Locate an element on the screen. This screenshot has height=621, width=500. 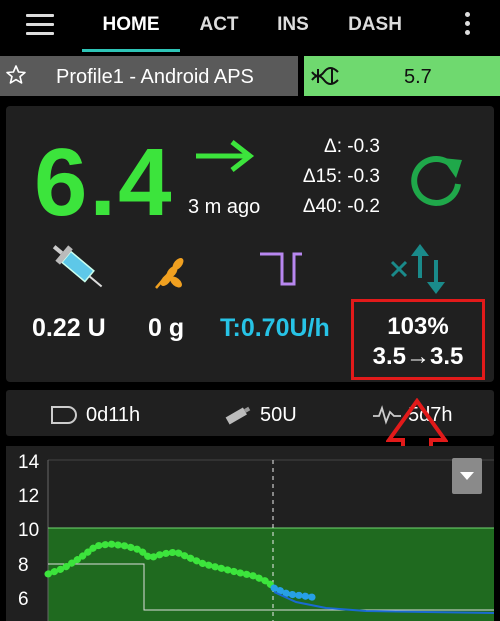
delta15-value: Δ15: -0.3 is located at coordinates (341, 176).